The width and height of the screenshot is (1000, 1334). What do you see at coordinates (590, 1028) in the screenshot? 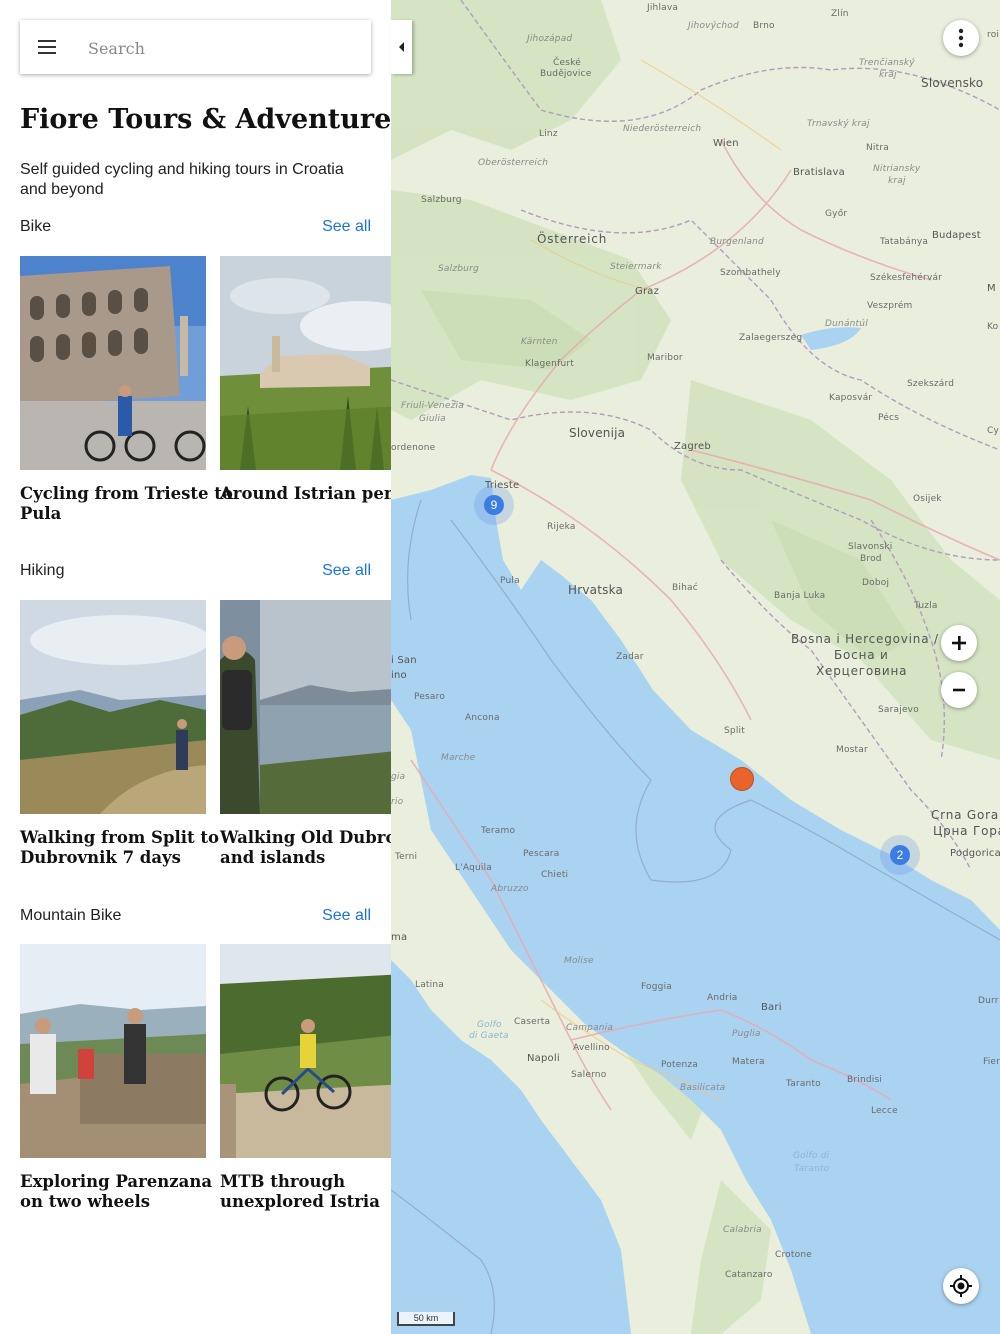
I see `map-label: Campania` at bounding box center [590, 1028].